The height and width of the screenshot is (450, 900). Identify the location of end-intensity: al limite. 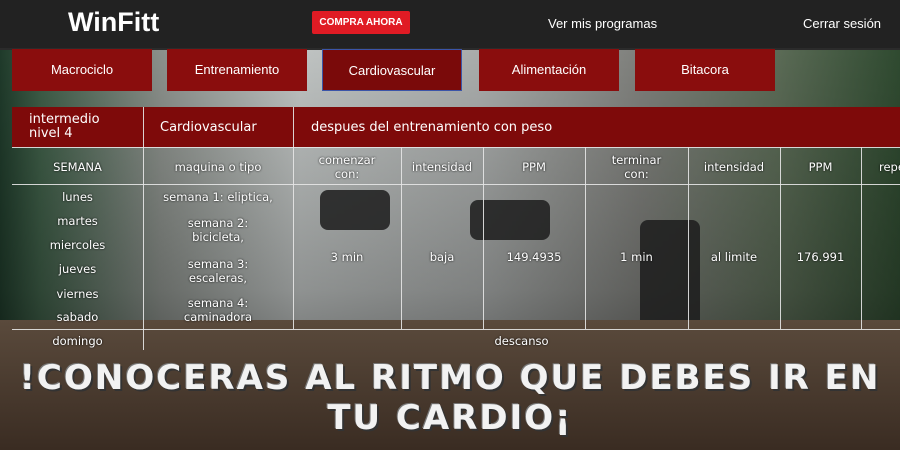
(734, 257).